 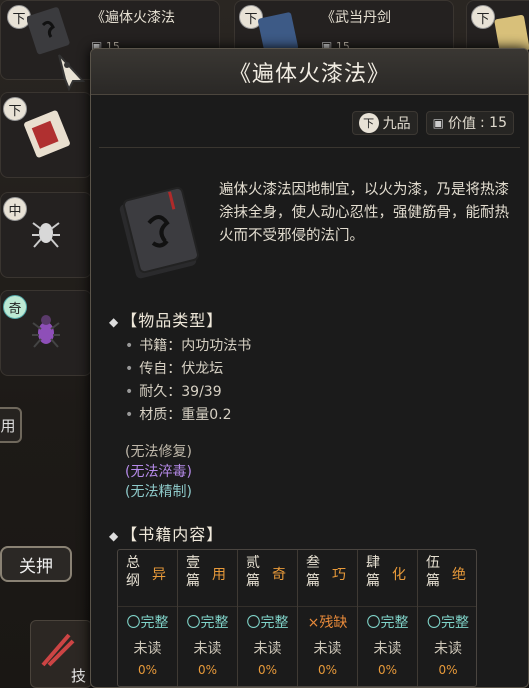 What do you see at coordinates (279, 575) in the screenshot?
I see `chapter-char: 奇` at bounding box center [279, 575].